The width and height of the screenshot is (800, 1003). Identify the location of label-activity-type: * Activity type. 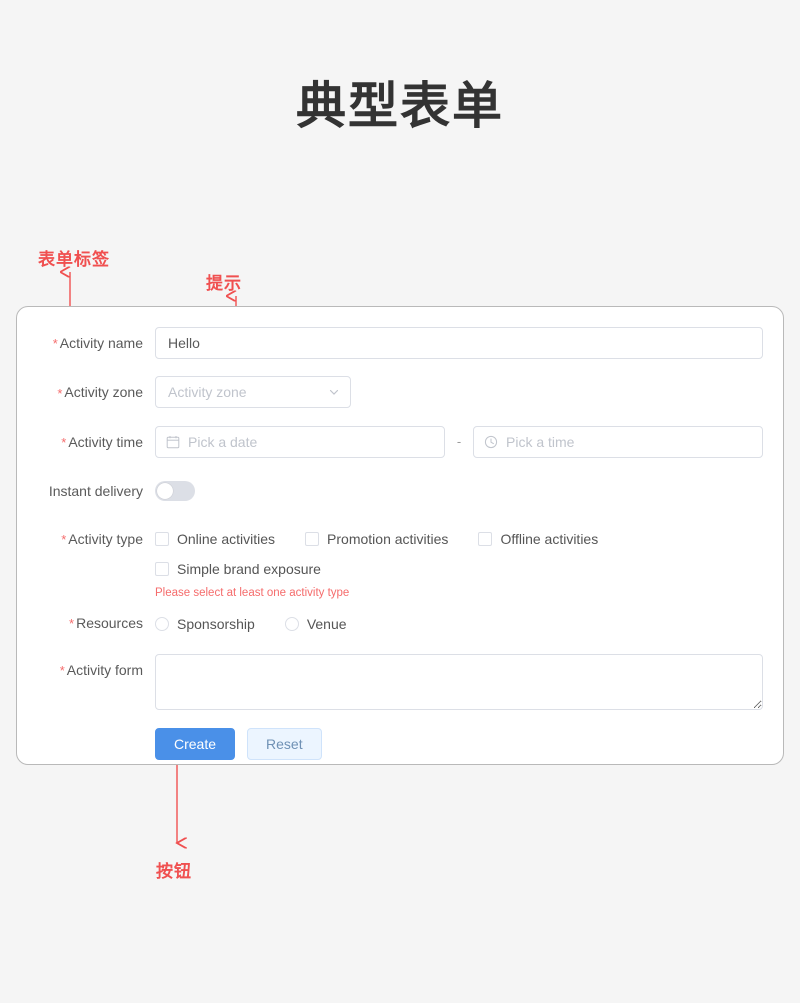
(96, 539).